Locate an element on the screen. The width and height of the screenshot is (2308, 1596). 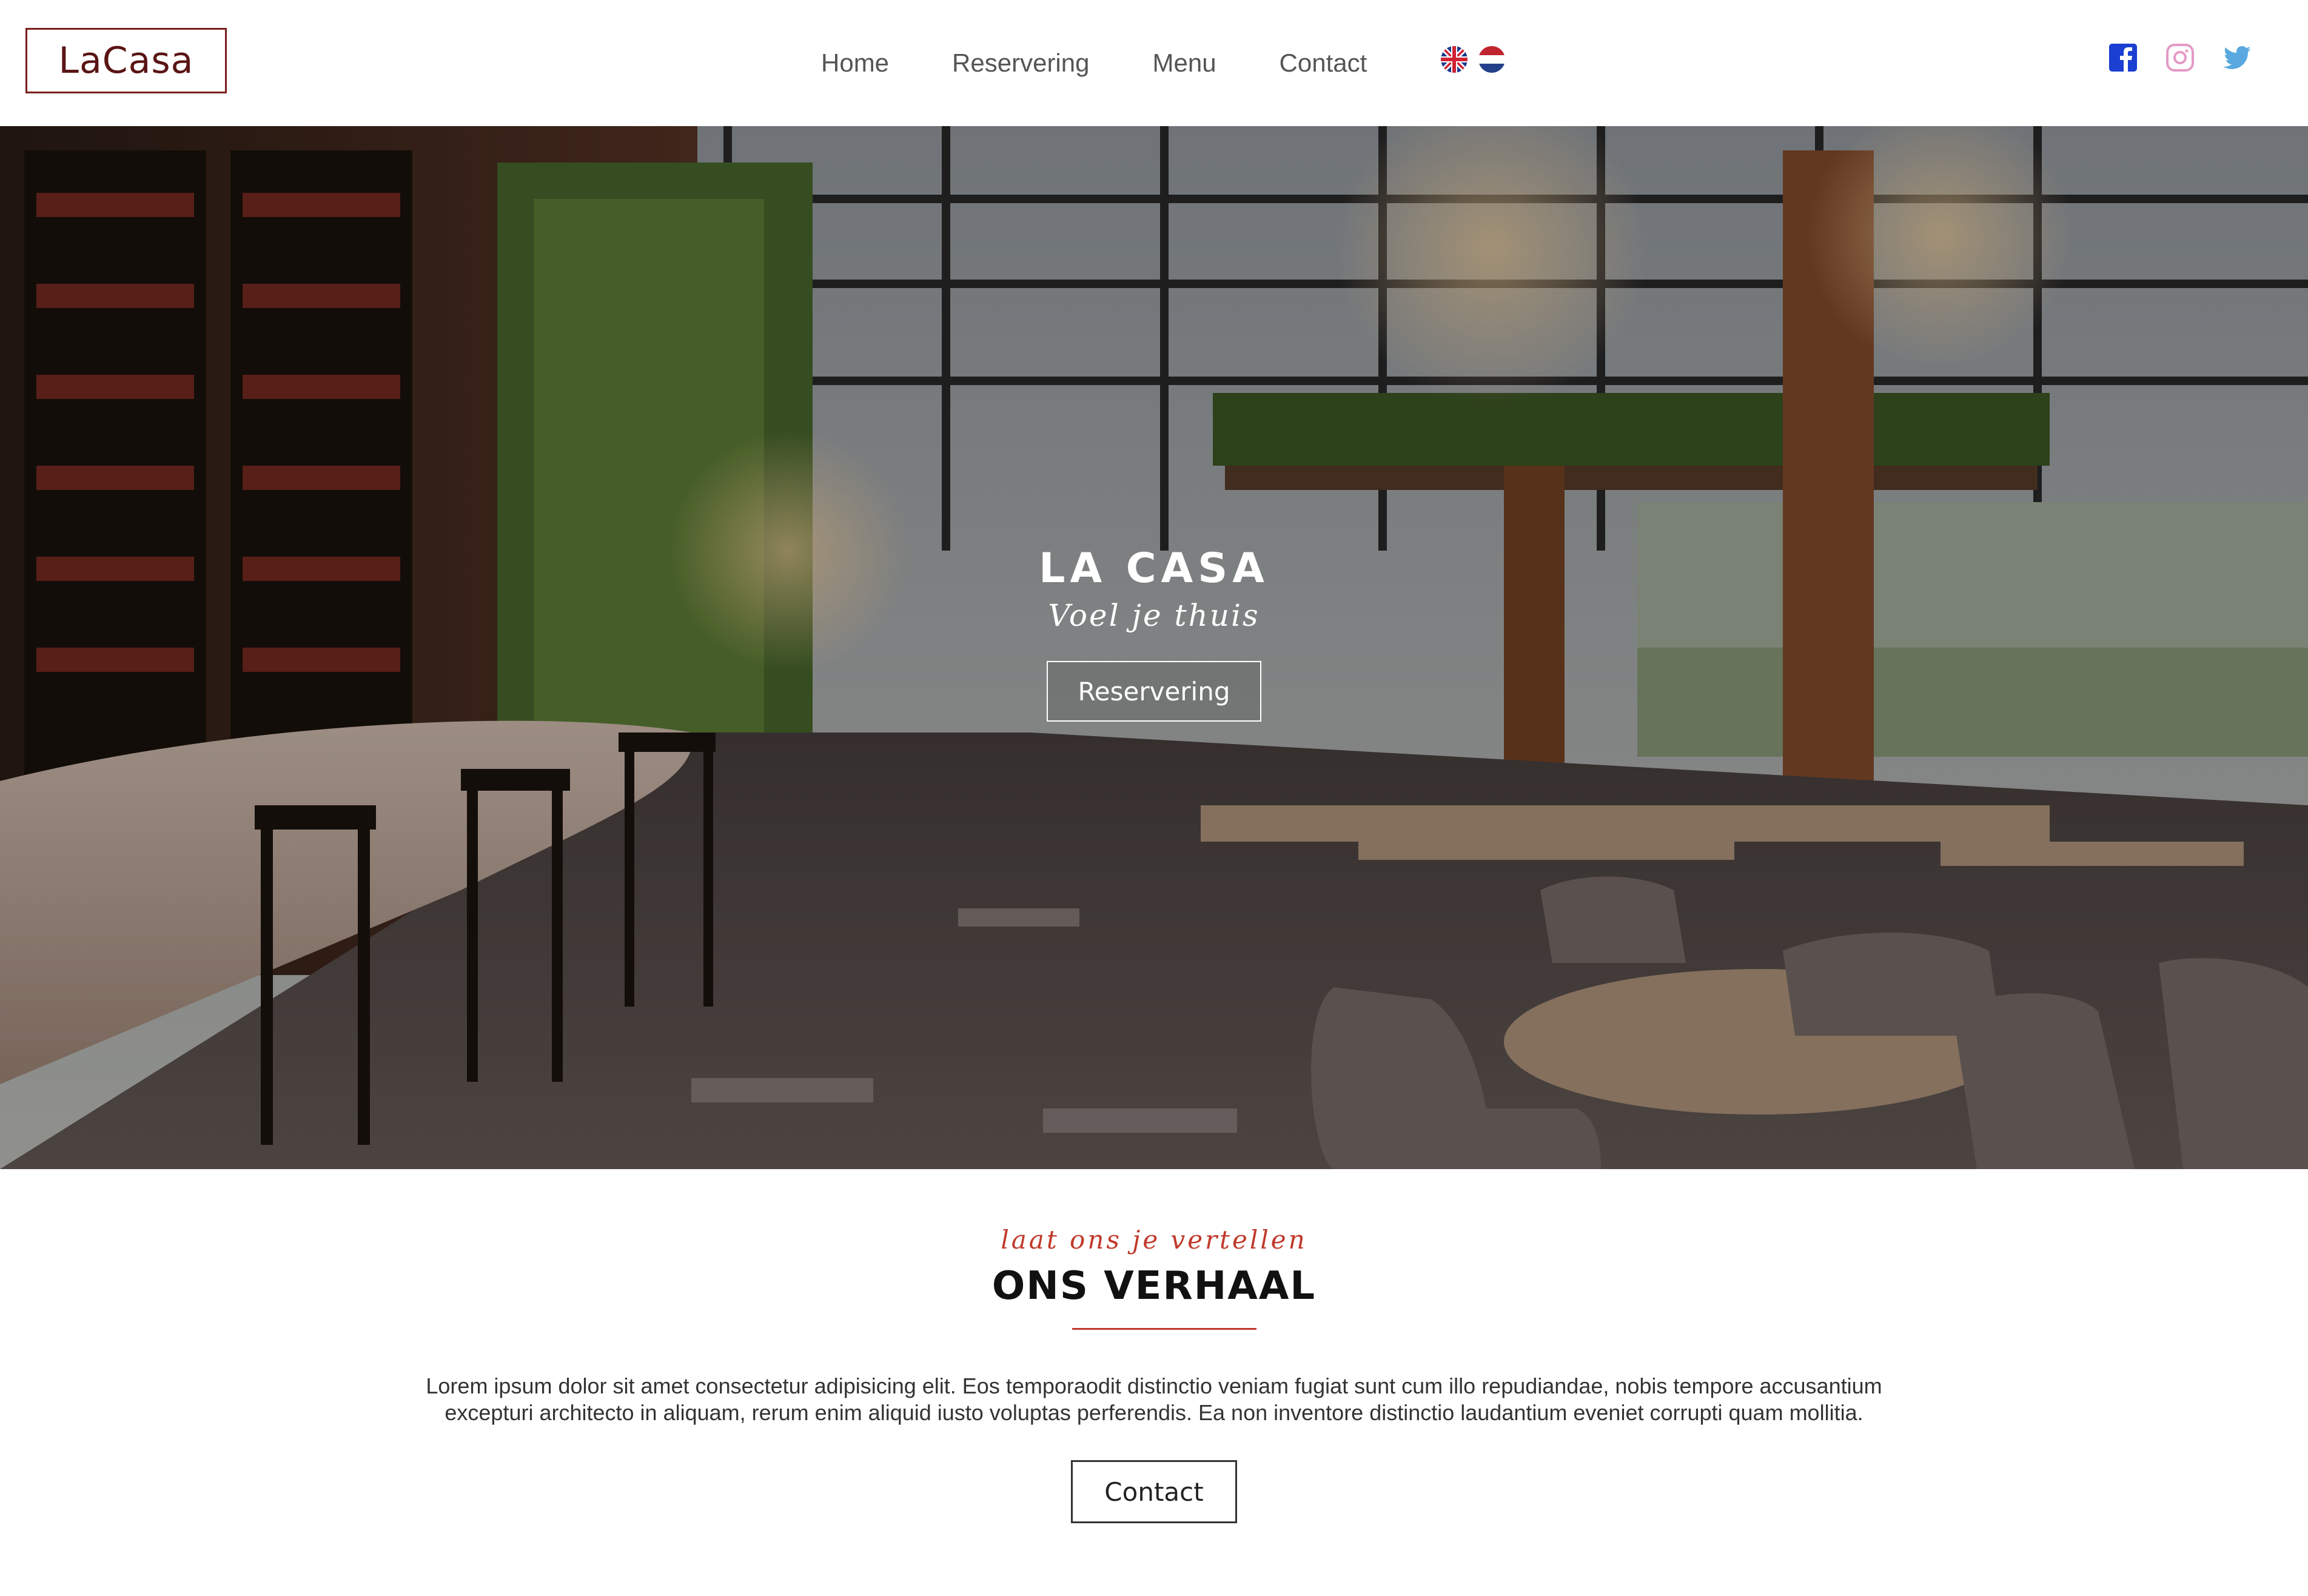
main-nav: Home Reservering Menu Contact is located at coordinates (1125, 63).